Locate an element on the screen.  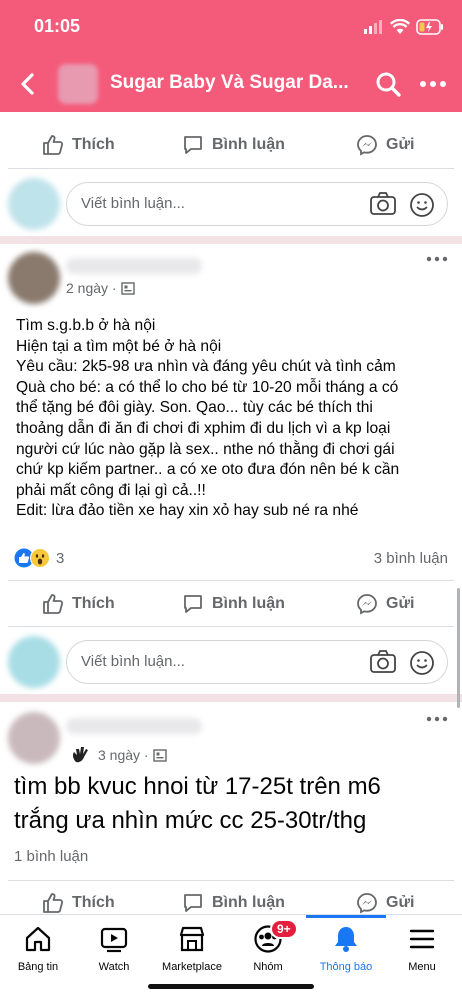
battery-icon is located at coordinates (429, 27).